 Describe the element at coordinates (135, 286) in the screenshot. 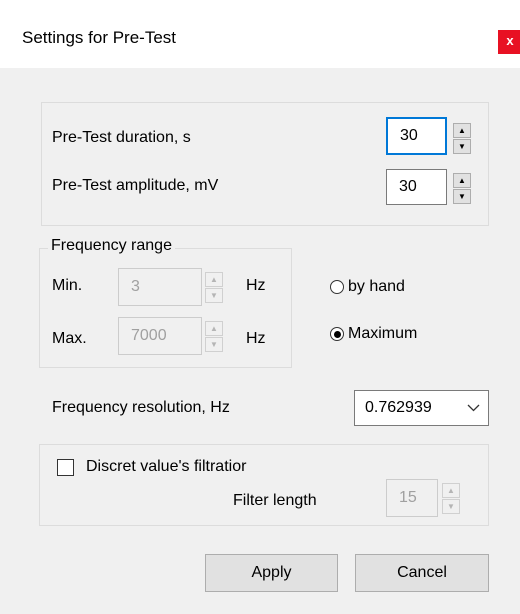

I see `freq-min-value: 3` at that location.